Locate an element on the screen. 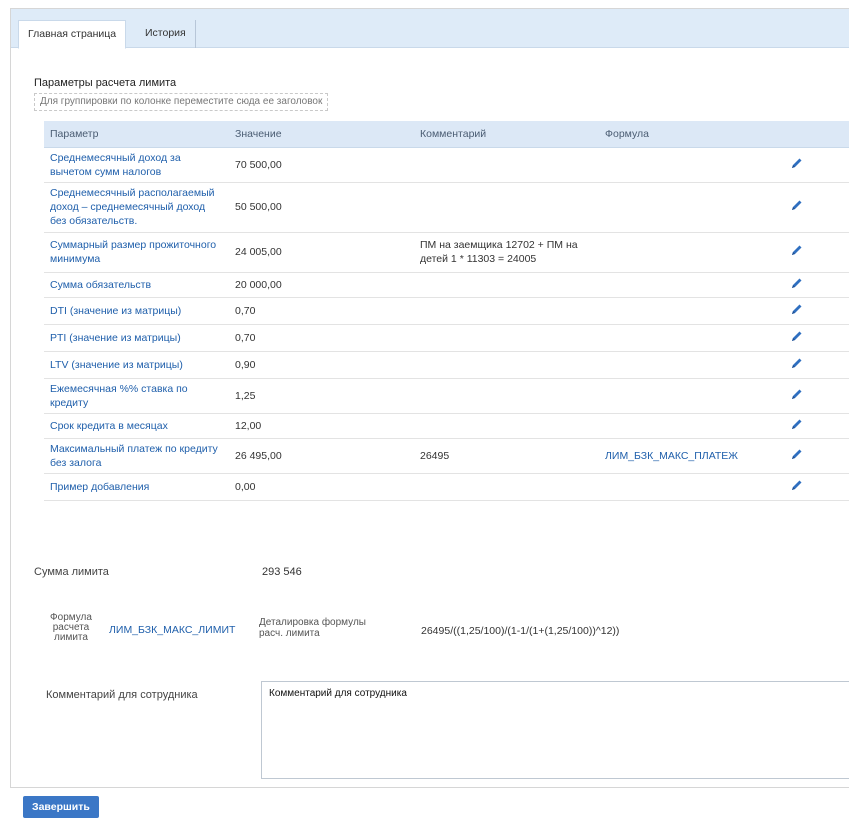 The height and width of the screenshot is (821, 849). section-title: Параметры расчета лимита is located at coordinates (105, 83).